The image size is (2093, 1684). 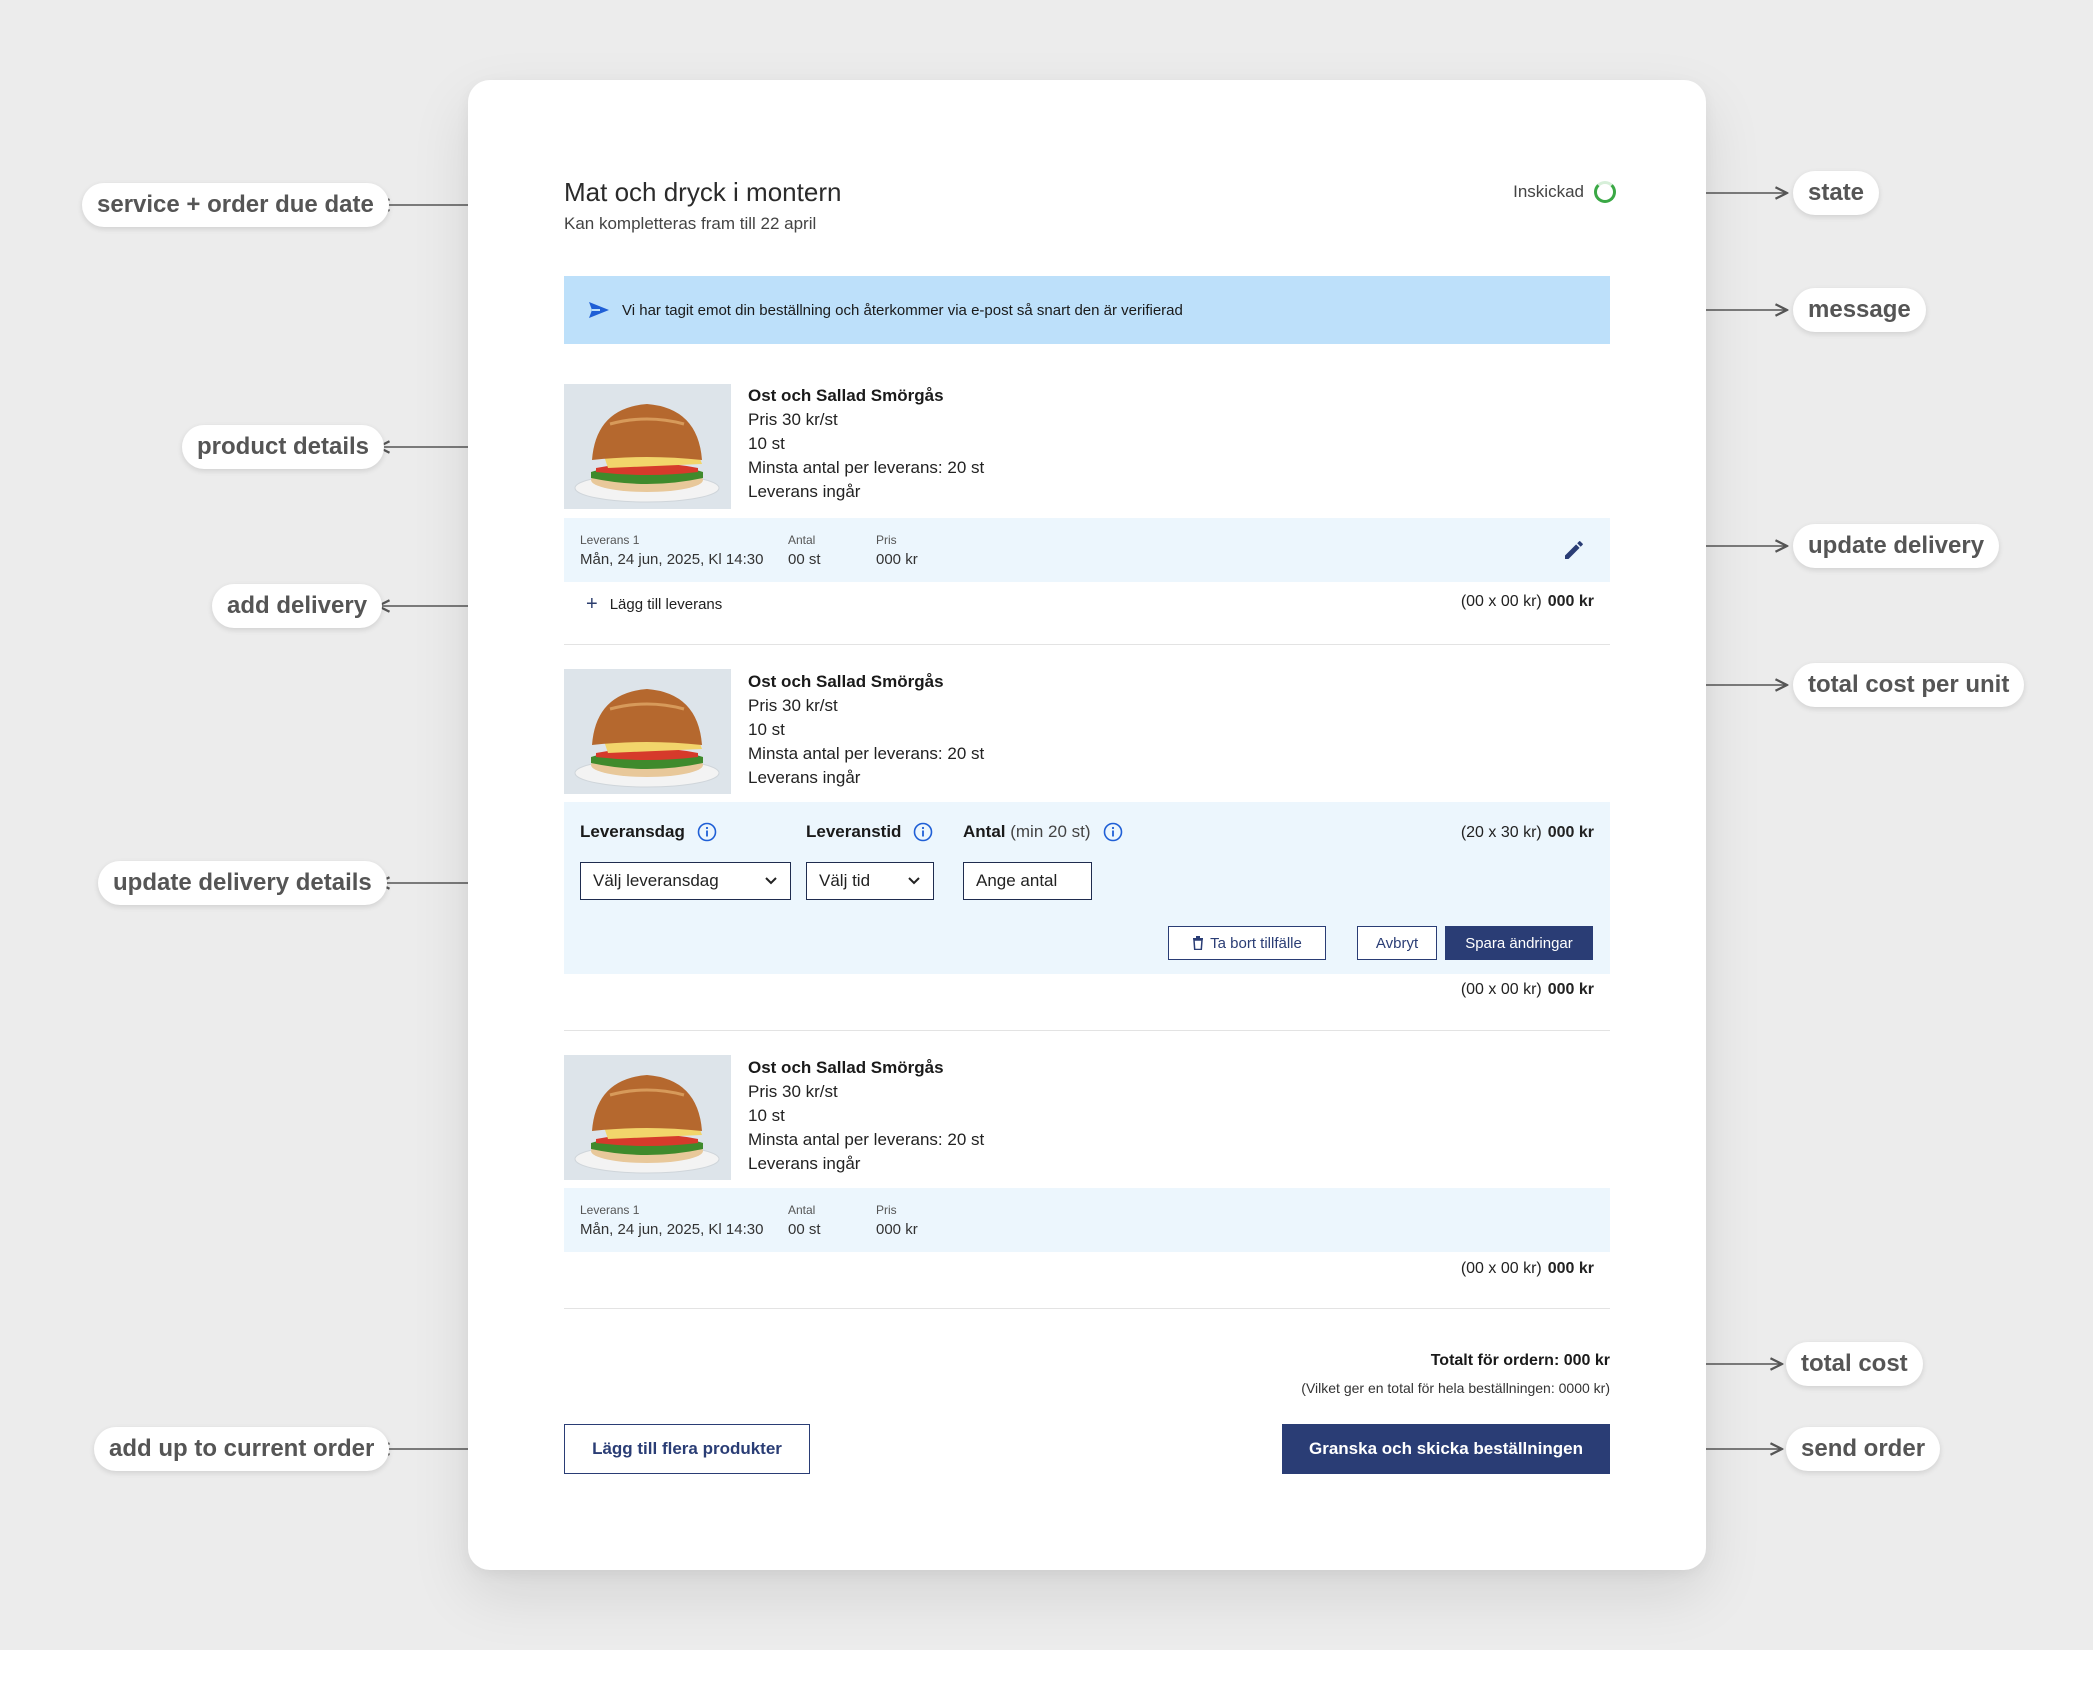 What do you see at coordinates (1574, 550) in the screenshot?
I see `pencil-icon` at bounding box center [1574, 550].